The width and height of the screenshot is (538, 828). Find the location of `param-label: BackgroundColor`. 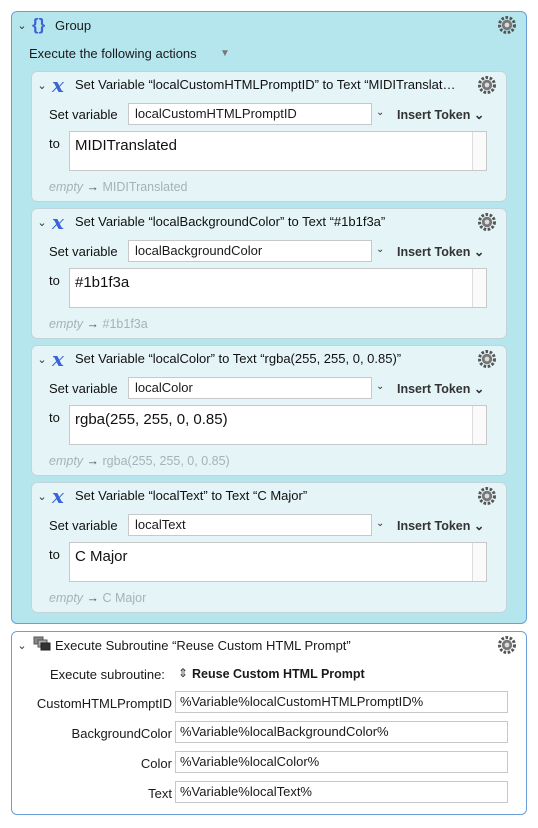

param-label: BackgroundColor is located at coordinates (121, 733).